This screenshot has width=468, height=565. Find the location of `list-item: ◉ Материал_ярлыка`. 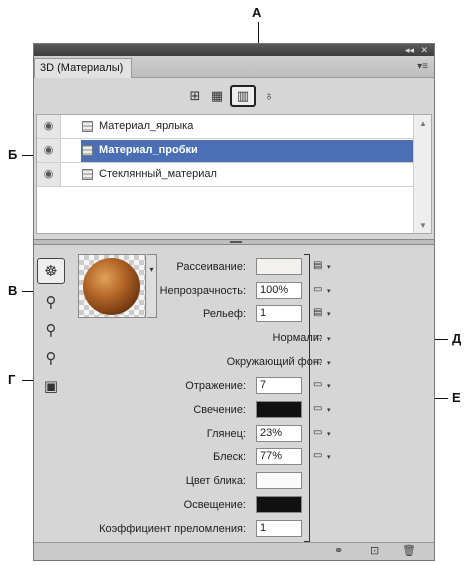

list-item: ◉ Материал_ярлыка is located at coordinates (225, 127).